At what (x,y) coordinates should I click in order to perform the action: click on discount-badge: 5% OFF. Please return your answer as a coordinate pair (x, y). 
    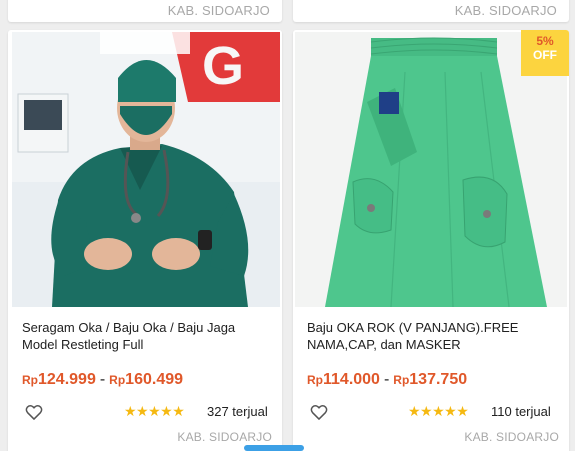
    Looking at the image, I should click on (545, 53).